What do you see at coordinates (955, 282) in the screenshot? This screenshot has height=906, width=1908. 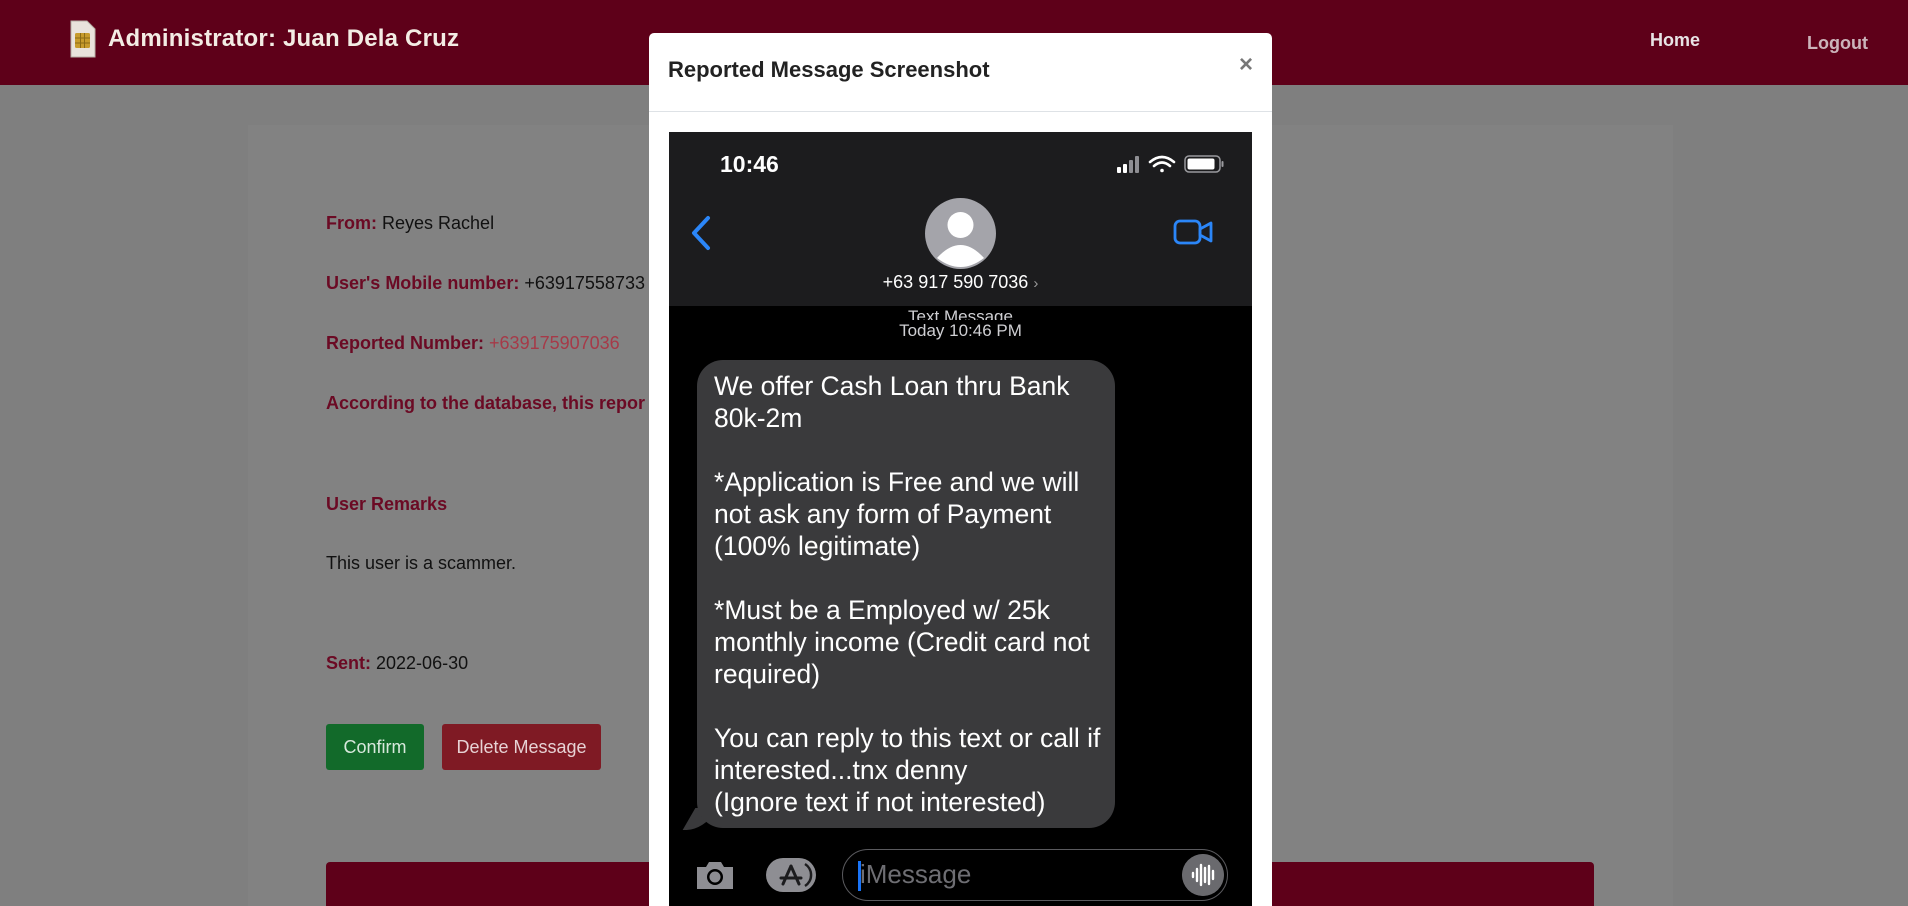 I see `contact-number-text: +63 917 590 7036` at bounding box center [955, 282].